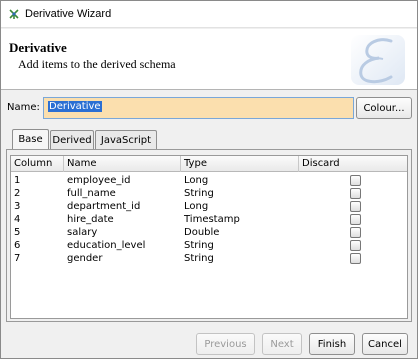 The width and height of the screenshot is (418, 359). I want to click on table-header: Column Name Type Discard, so click(209, 164).